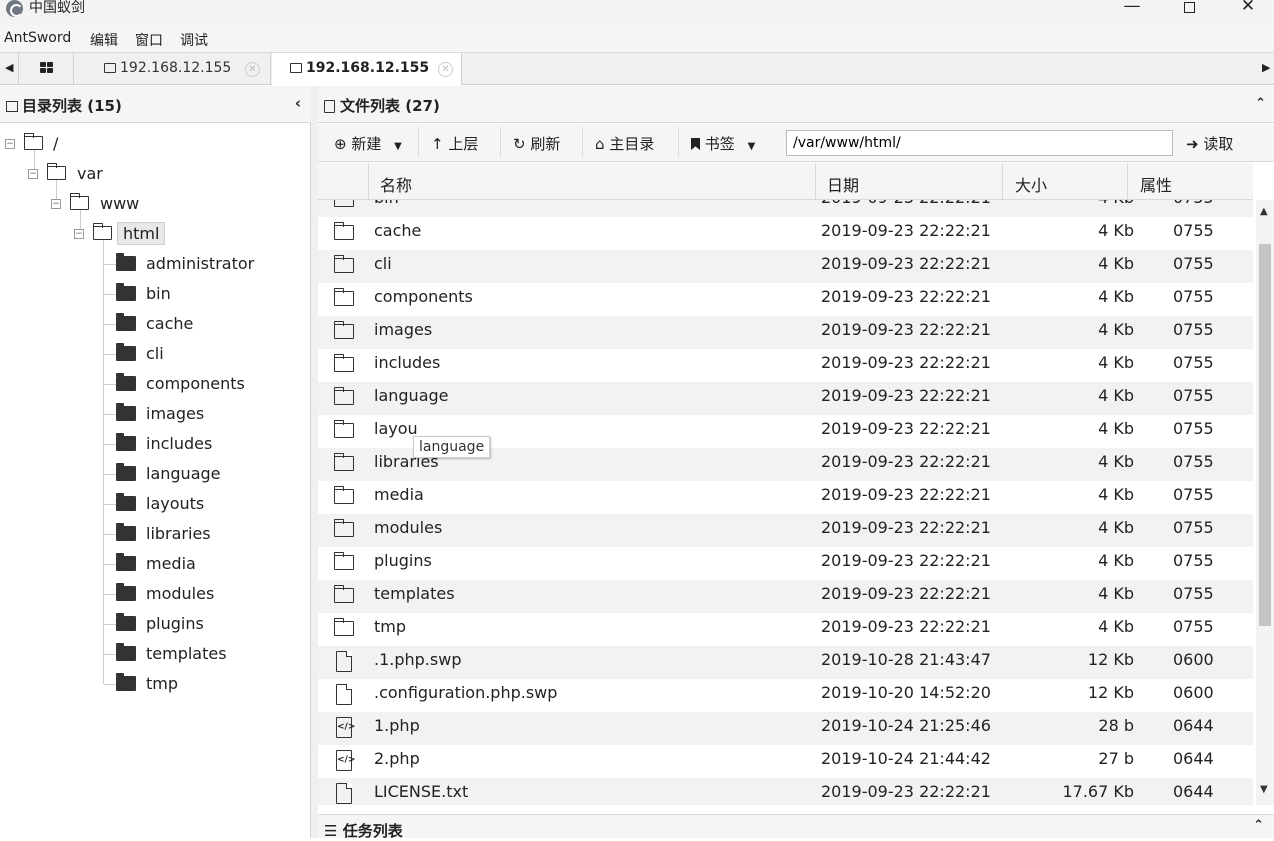 The width and height of the screenshot is (1274, 841). What do you see at coordinates (785, 563) in the screenshot?
I see `file-row: plugins 2019-09-23 22:22:21 4 Kb 0755` at bounding box center [785, 563].